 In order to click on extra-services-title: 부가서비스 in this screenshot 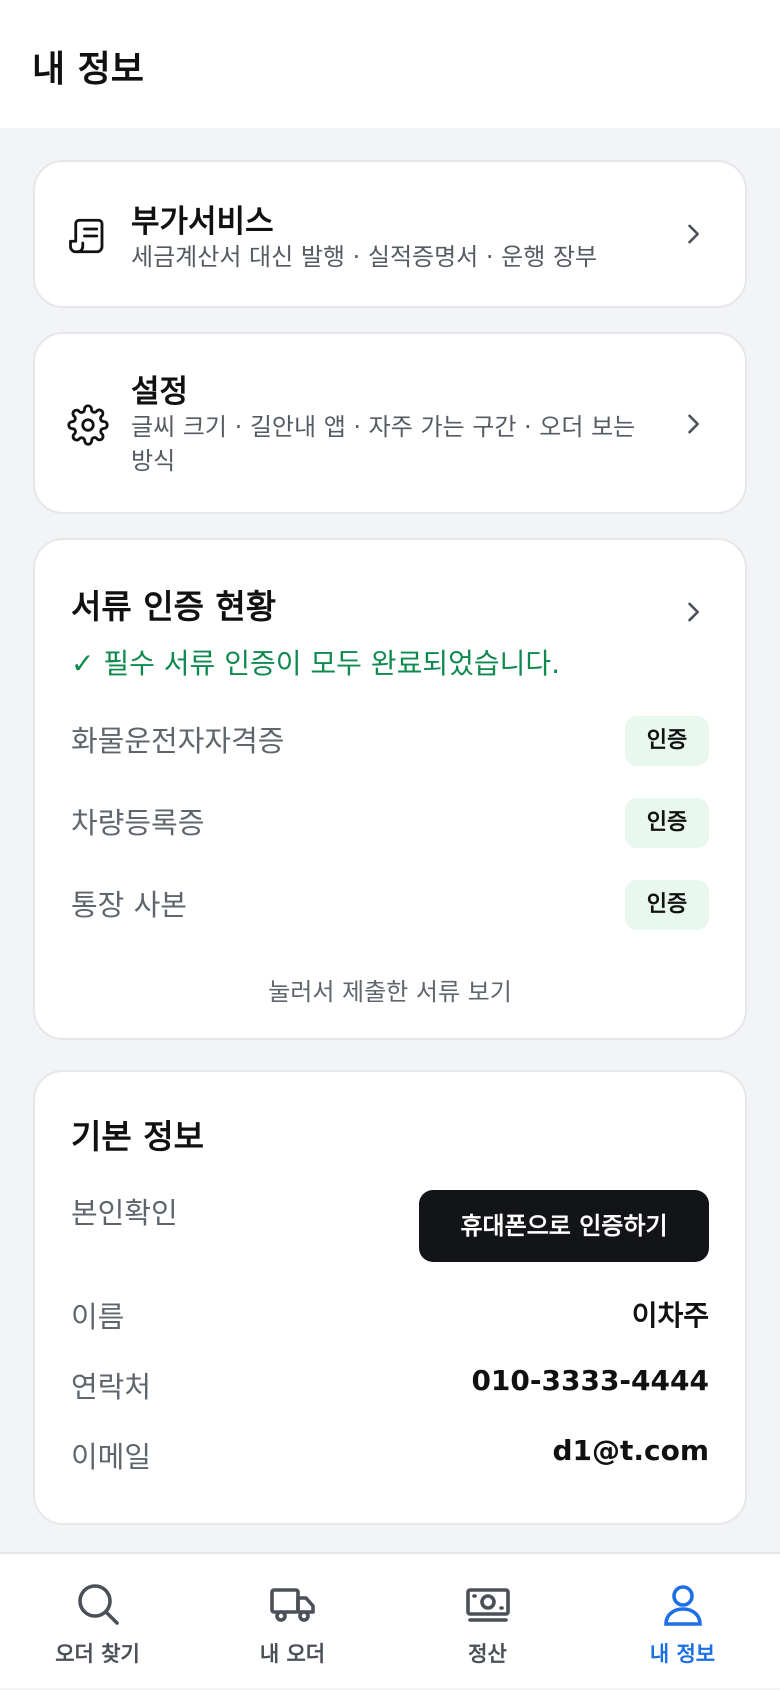, I will do `click(202, 222)`.